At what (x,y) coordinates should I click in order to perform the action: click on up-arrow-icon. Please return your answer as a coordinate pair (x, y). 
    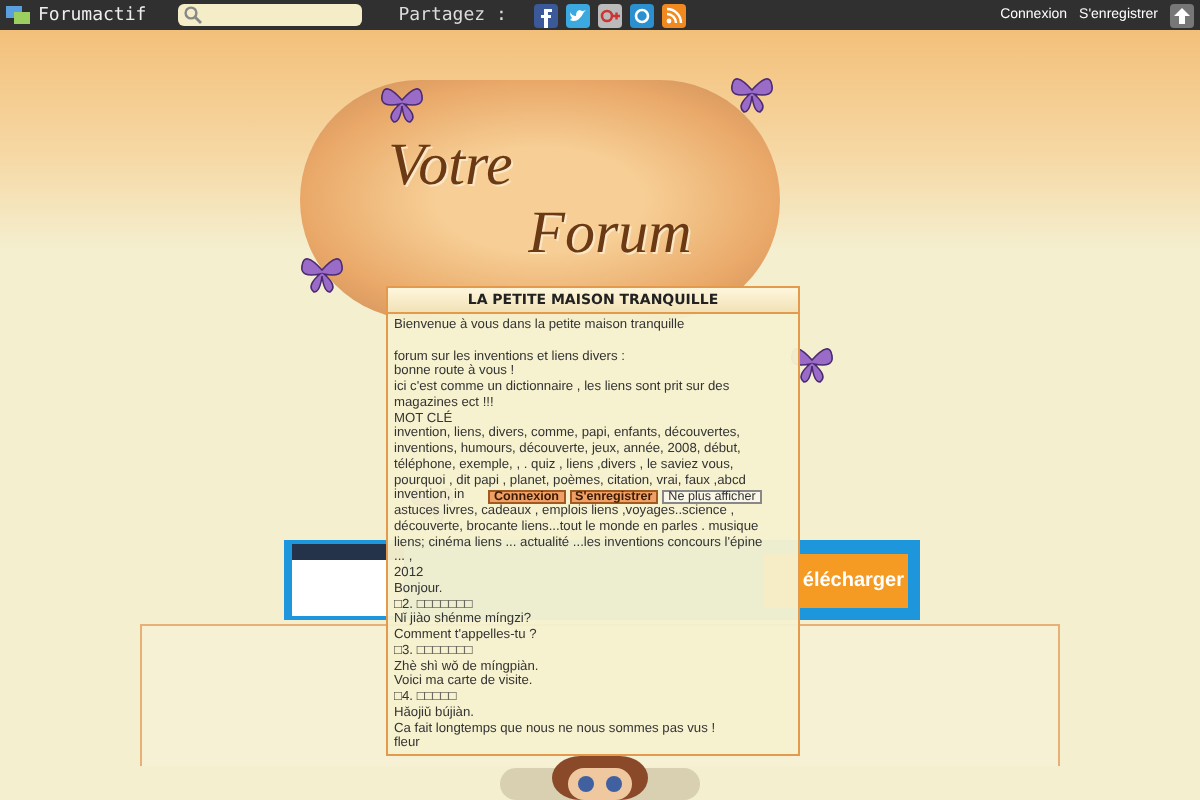
    Looking at the image, I should click on (1182, 15).